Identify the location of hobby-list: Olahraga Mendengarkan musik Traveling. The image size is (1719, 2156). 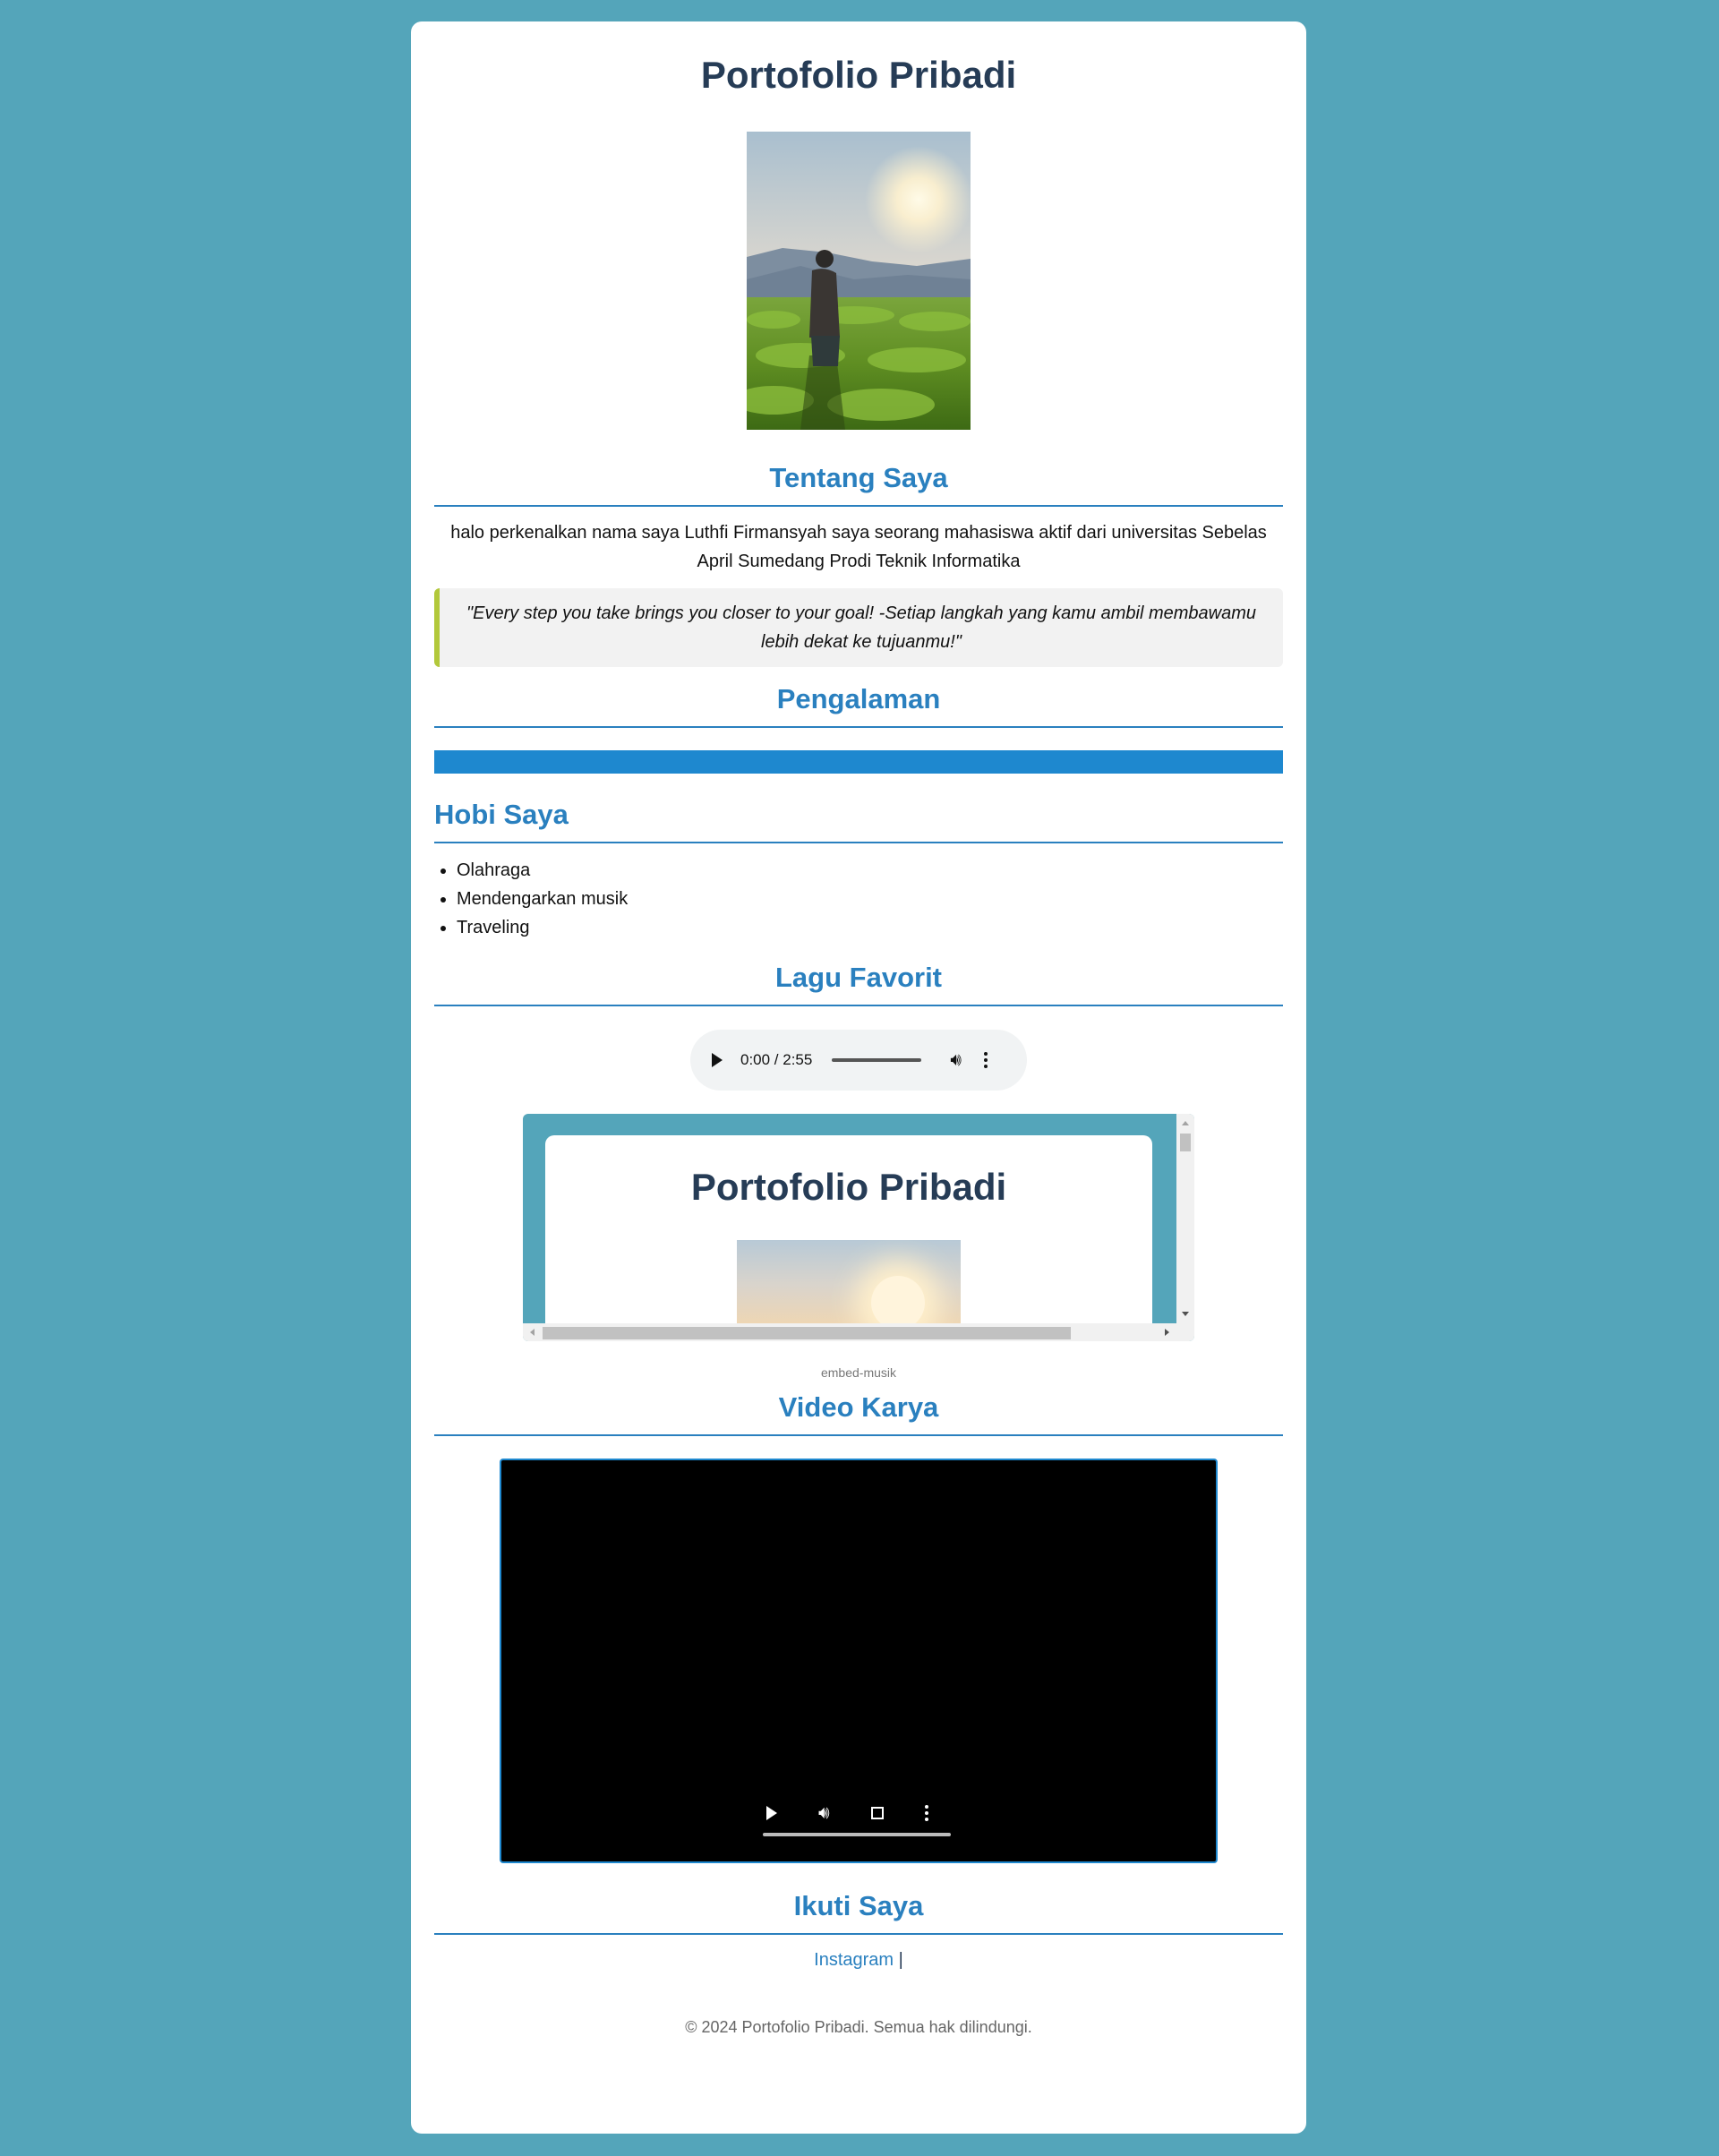
(858, 899).